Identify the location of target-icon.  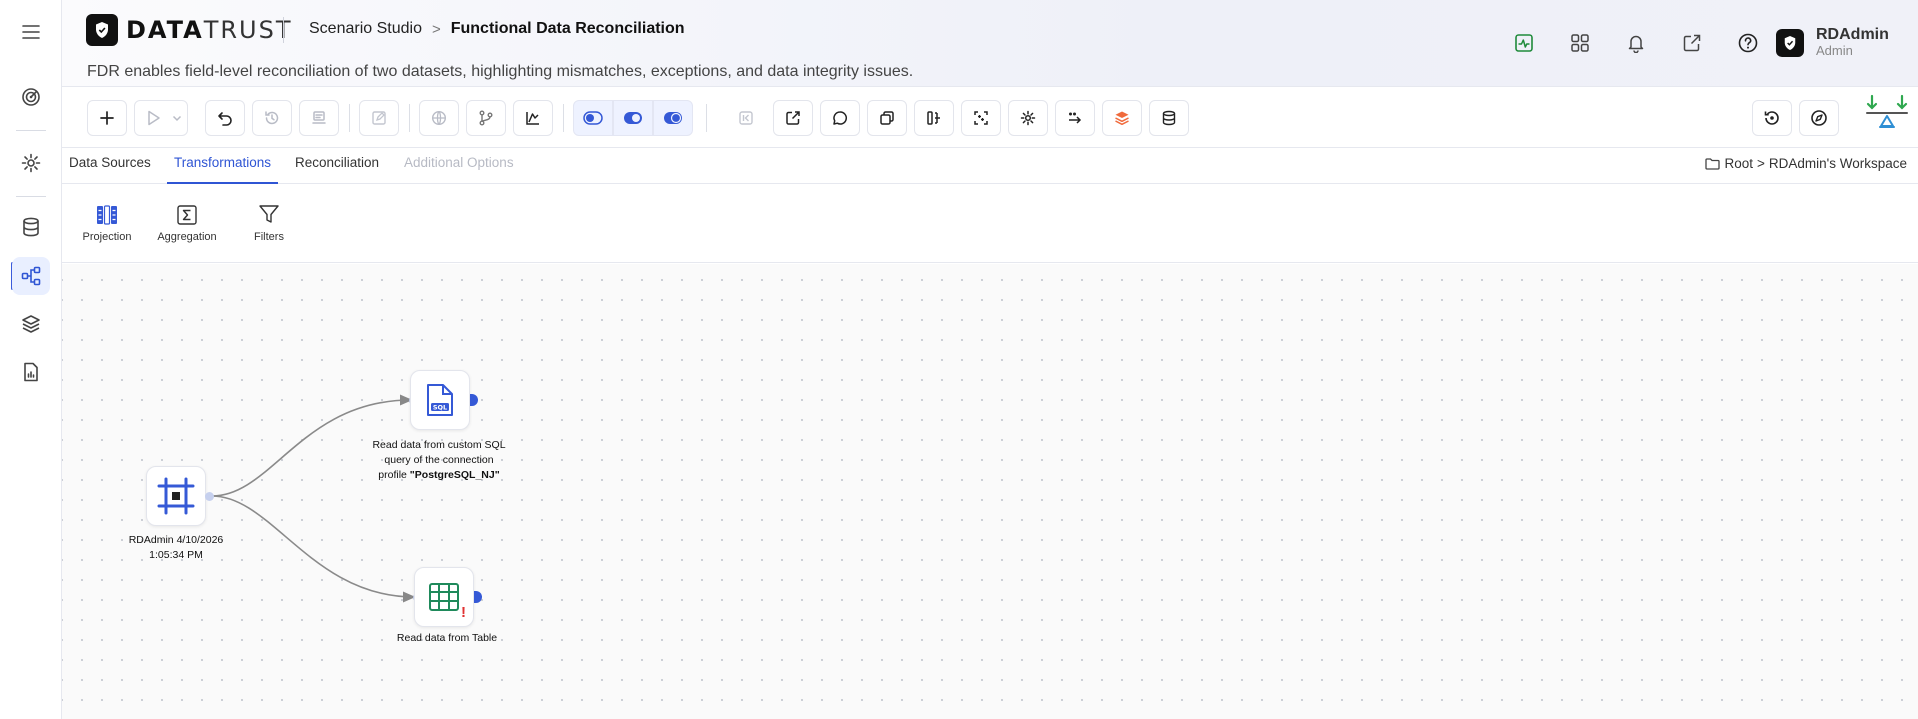
(31, 97).